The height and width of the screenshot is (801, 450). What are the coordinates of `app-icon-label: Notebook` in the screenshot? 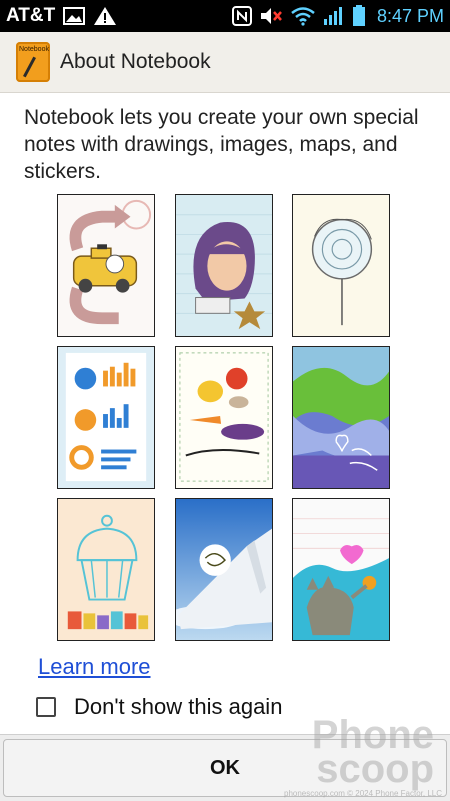 It's located at (34, 49).